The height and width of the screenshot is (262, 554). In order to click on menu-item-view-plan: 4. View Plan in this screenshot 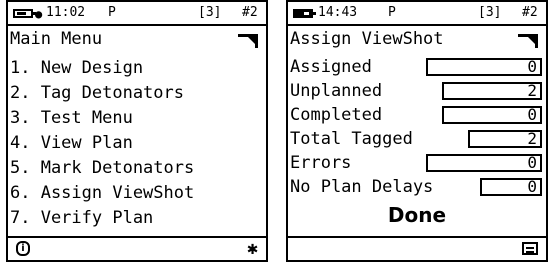, I will do `click(102, 143)`.